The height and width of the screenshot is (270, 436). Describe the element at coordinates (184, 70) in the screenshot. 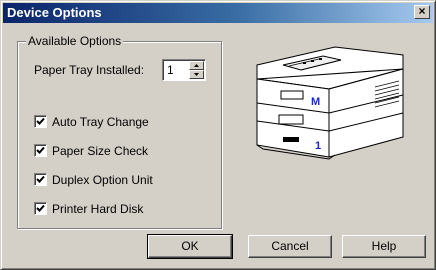

I see `paper-tray-spinner: 1` at that location.